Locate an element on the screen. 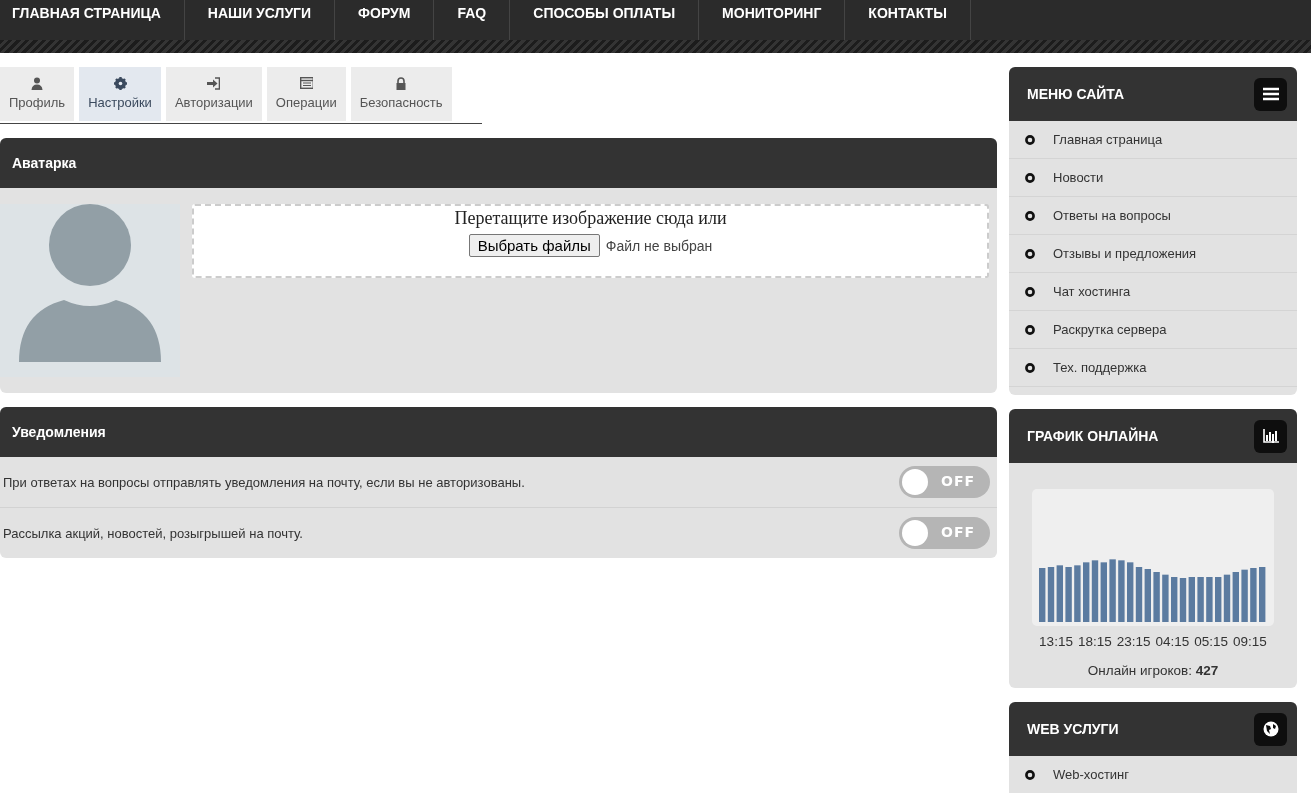 Image resolution: width=1311 pixels, height=793 pixels. file-status: Файл не выбран is located at coordinates (659, 245).